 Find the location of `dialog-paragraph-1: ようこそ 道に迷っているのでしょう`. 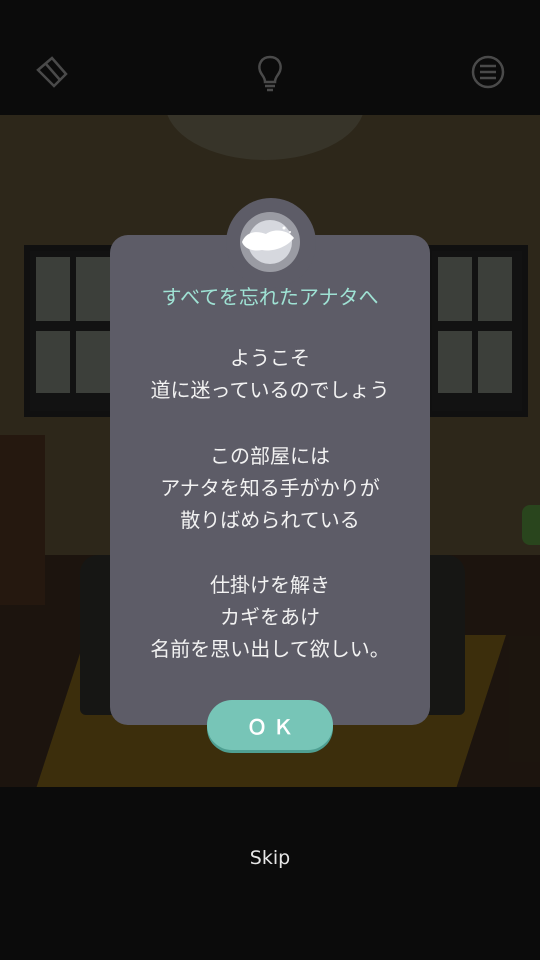

dialog-paragraph-1: ようこそ 道に迷っているのでしょう is located at coordinates (270, 374).